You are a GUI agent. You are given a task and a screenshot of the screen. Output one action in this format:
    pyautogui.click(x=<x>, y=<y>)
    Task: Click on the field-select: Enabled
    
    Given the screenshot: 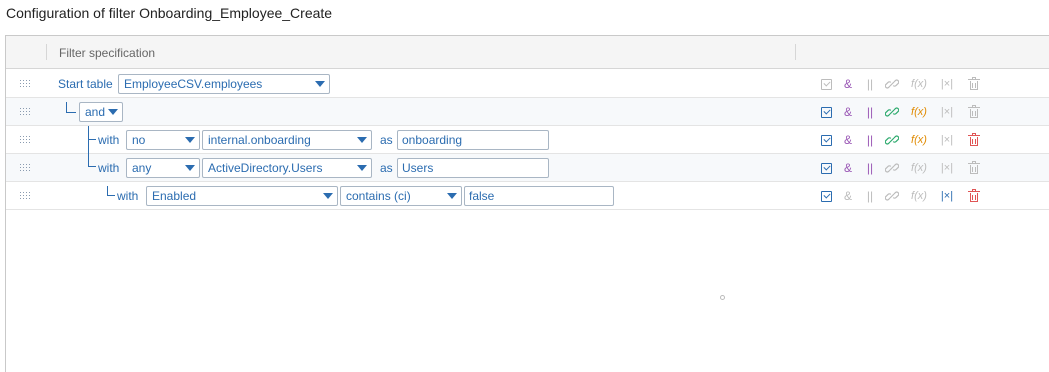 What is the action you would take?
    pyautogui.click(x=242, y=196)
    